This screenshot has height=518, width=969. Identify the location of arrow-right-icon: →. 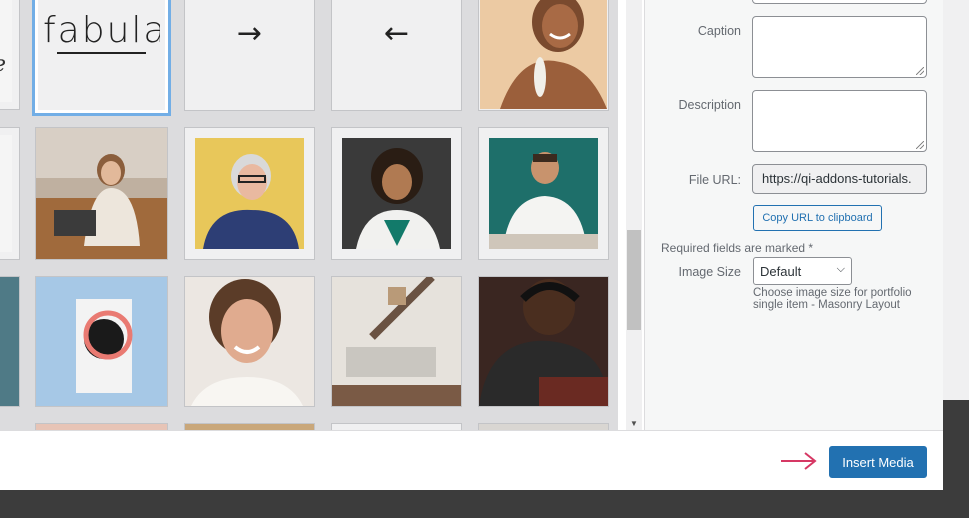
(249, 33).